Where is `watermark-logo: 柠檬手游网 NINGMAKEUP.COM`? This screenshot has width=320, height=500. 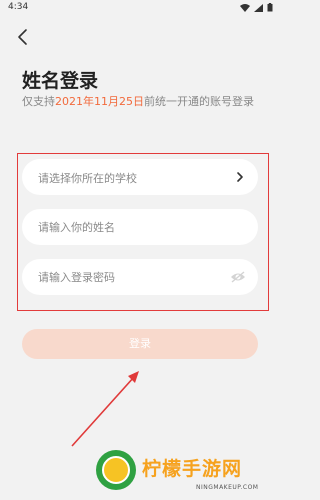
watermark-logo: 柠檬手游网 NINGMAKEUP.COM is located at coordinates (185, 473).